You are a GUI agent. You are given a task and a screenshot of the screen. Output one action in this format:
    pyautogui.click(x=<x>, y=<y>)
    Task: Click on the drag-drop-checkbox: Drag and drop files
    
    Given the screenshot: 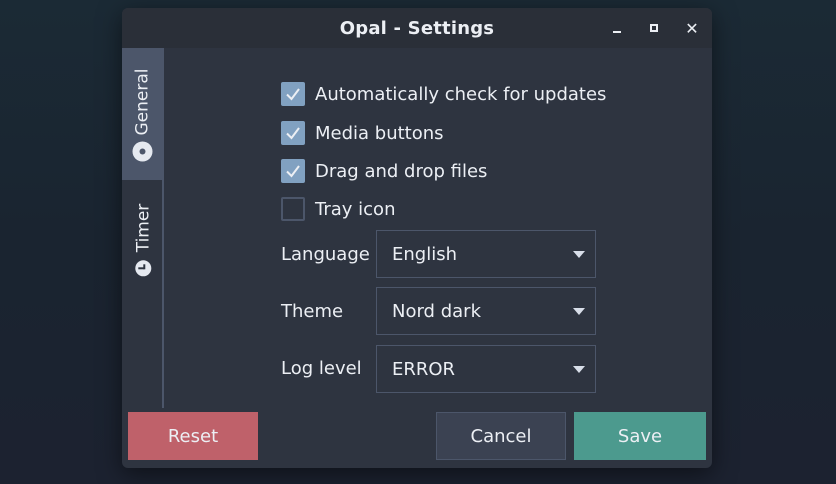 What is the action you would take?
    pyautogui.click(x=384, y=171)
    